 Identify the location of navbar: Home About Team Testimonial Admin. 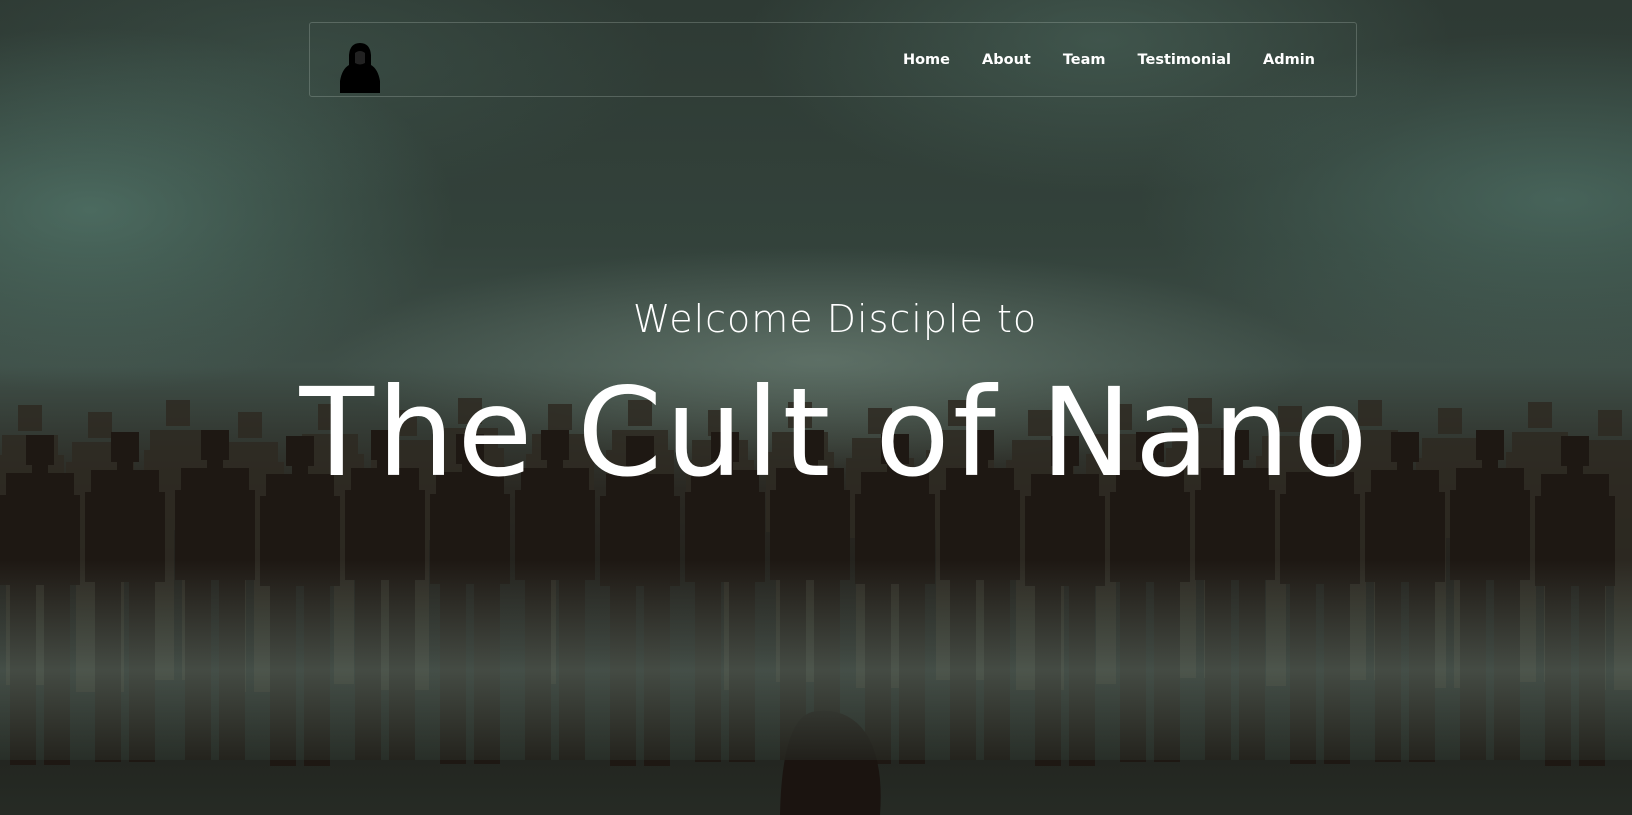
(833, 59).